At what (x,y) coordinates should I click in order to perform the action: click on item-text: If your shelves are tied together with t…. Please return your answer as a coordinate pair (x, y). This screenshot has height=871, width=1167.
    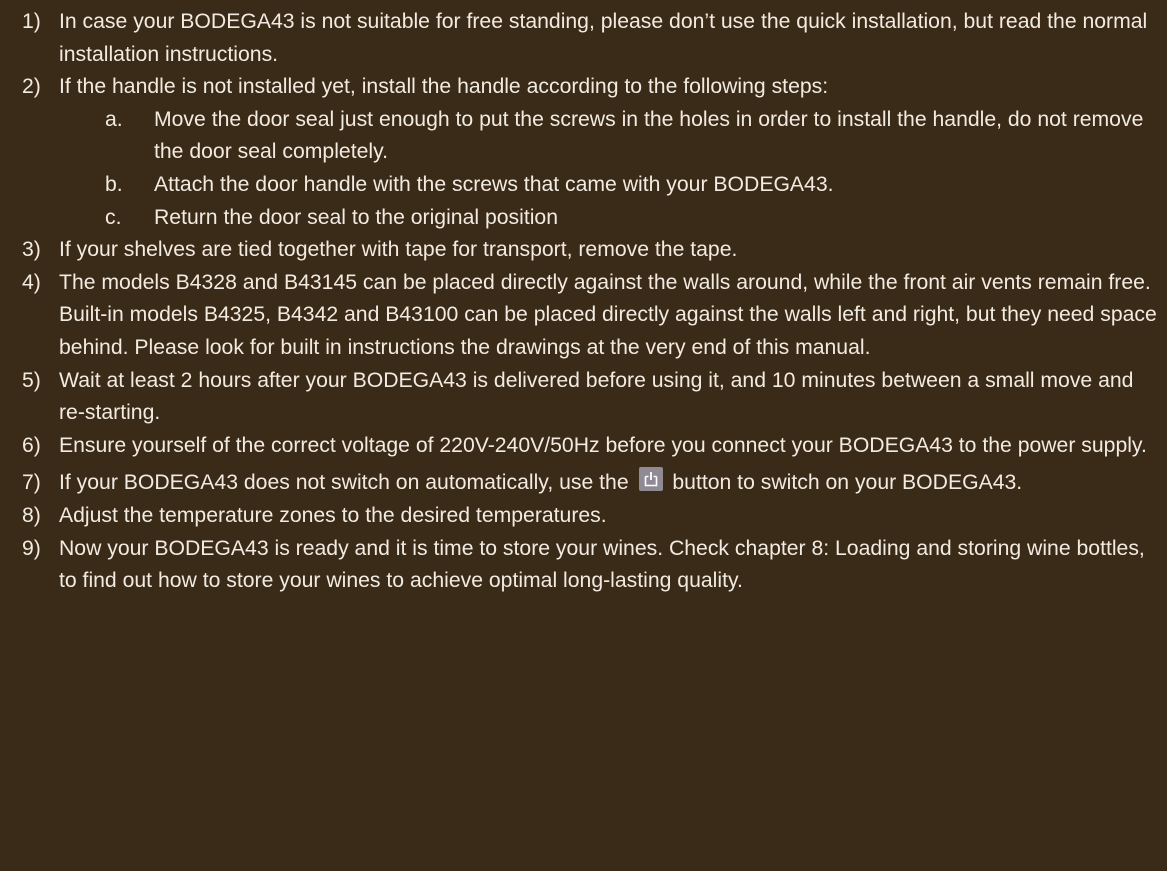
    Looking at the image, I should click on (398, 250).